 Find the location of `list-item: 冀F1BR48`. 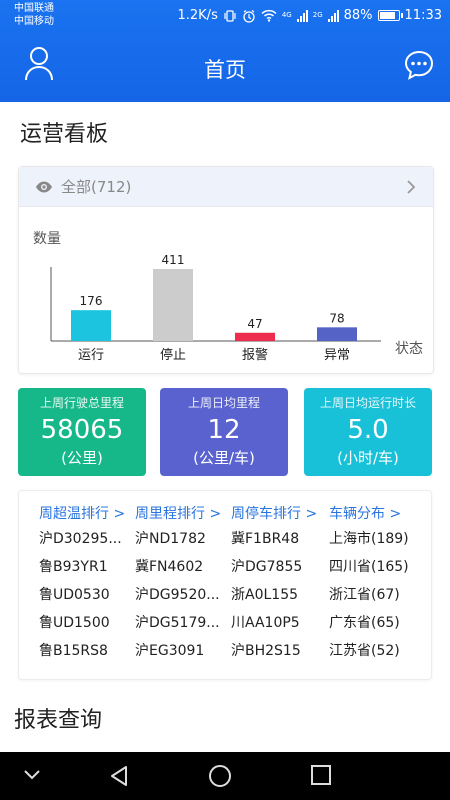

list-item: 冀F1BR48 is located at coordinates (278, 539).